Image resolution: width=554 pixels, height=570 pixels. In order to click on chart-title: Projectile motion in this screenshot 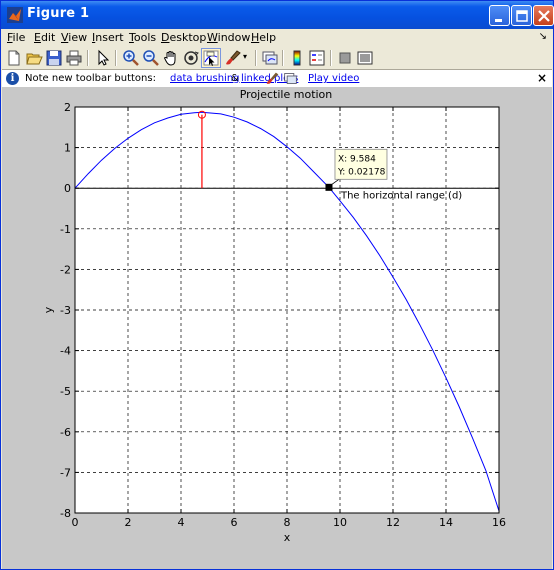, I will do `click(286, 94)`.